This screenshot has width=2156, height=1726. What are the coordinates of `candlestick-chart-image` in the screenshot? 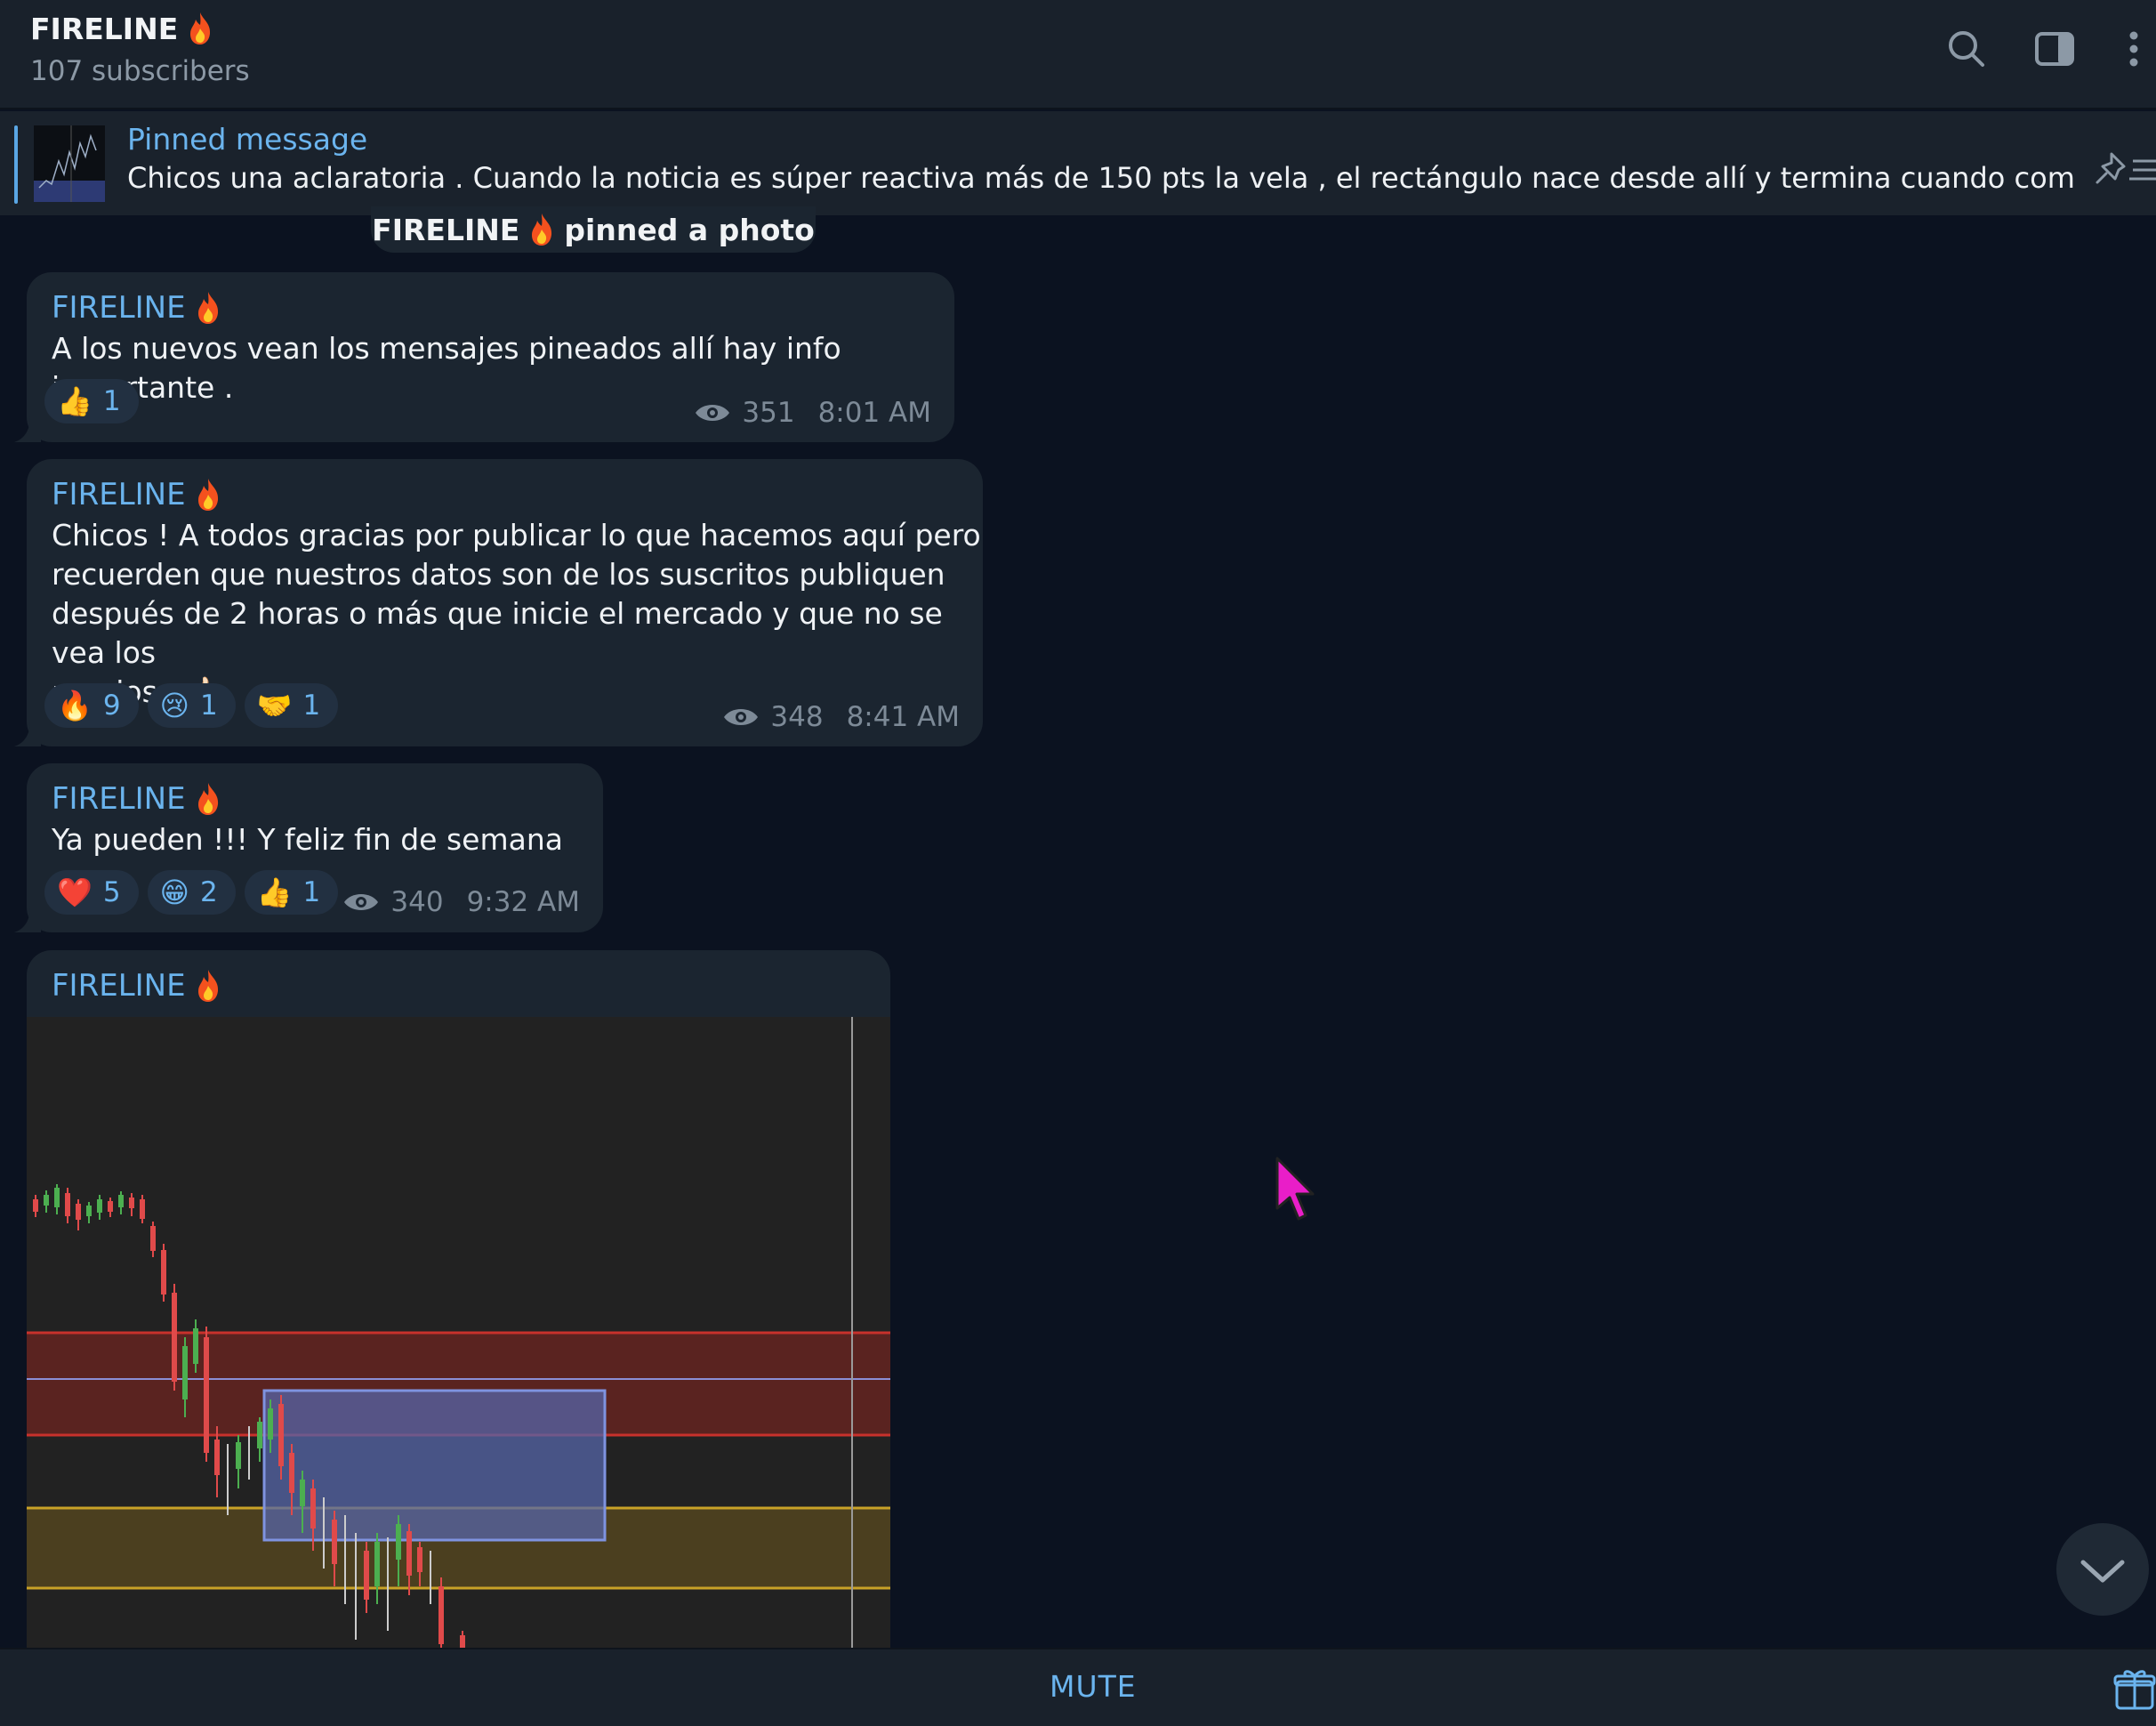 It's located at (459, 1333).